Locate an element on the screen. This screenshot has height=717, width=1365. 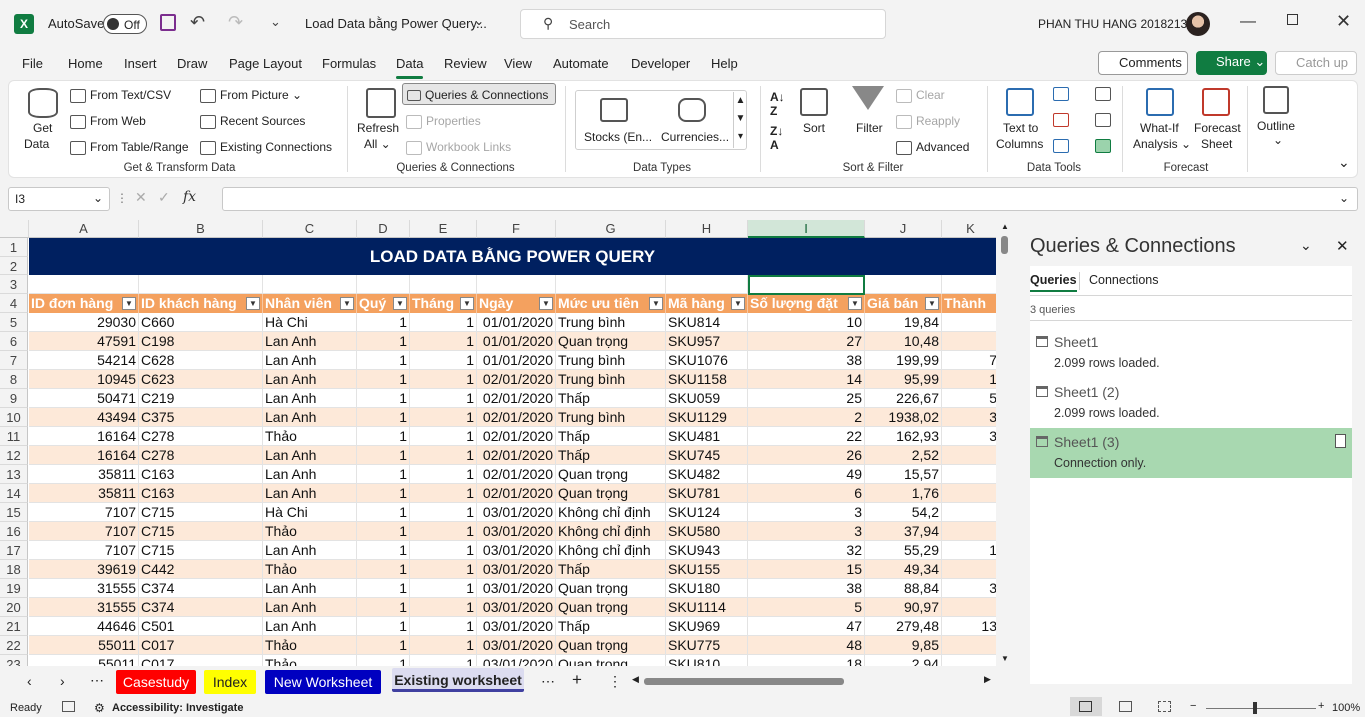
tab-developer: Developer is located at coordinates (660, 63).